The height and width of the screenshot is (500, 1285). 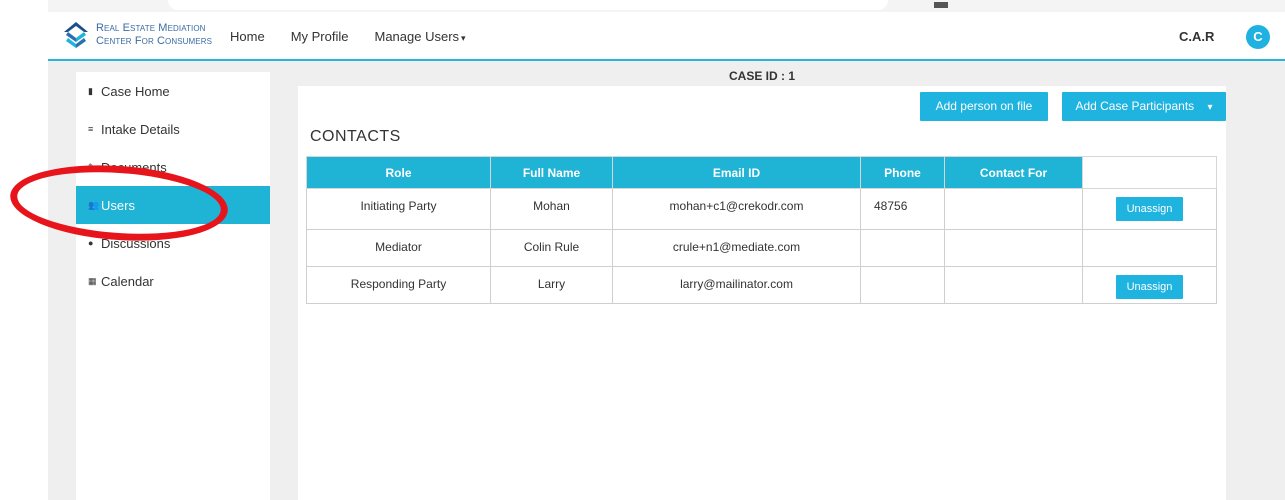 I want to click on contacts-title: CONTACTS, so click(x=355, y=136).